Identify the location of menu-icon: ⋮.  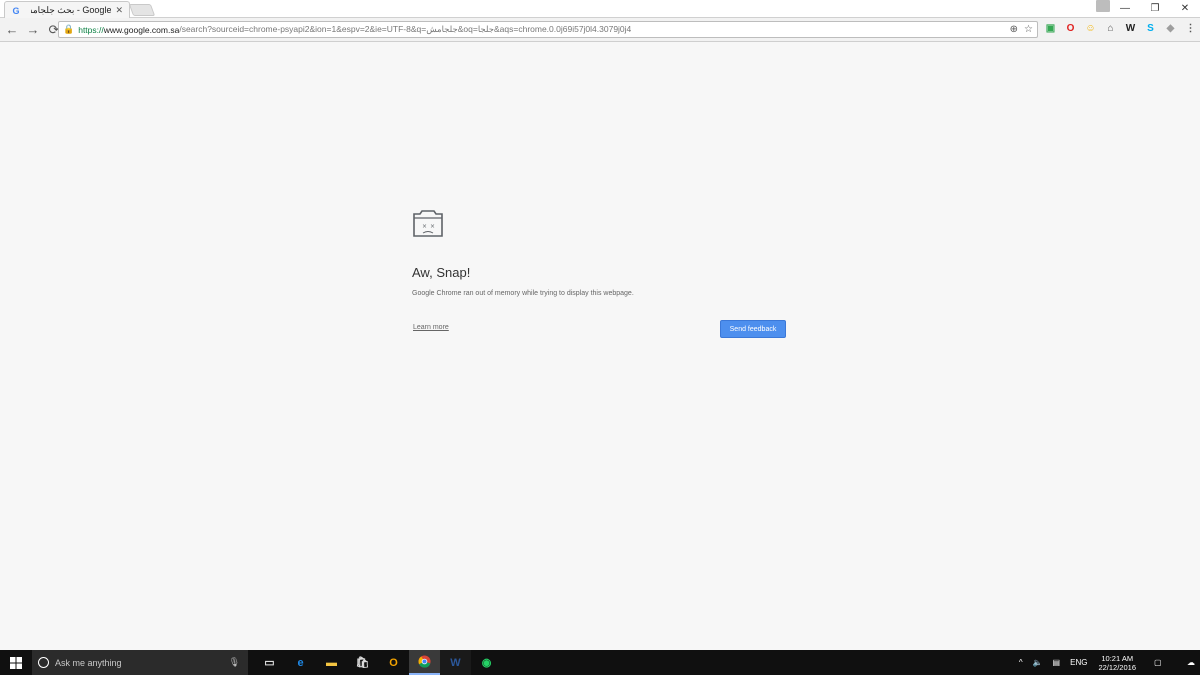
(1190, 28).